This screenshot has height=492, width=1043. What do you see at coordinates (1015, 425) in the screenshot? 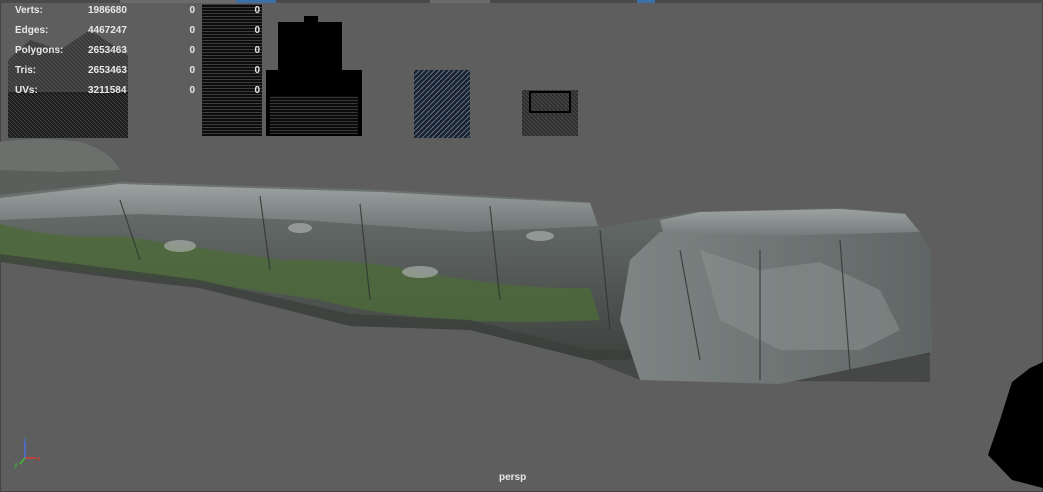
I see `foreground-object` at bounding box center [1015, 425].